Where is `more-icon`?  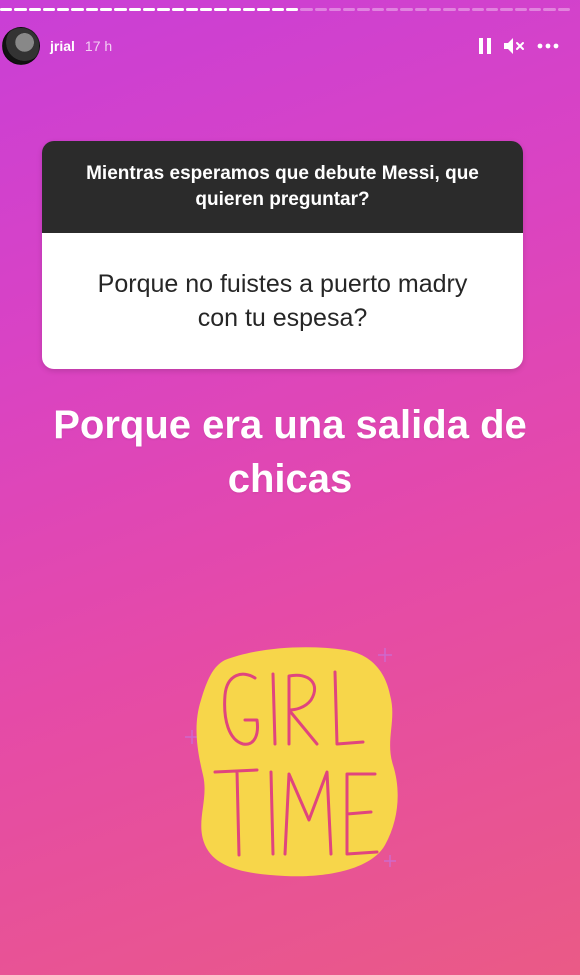 more-icon is located at coordinates (548, 46).